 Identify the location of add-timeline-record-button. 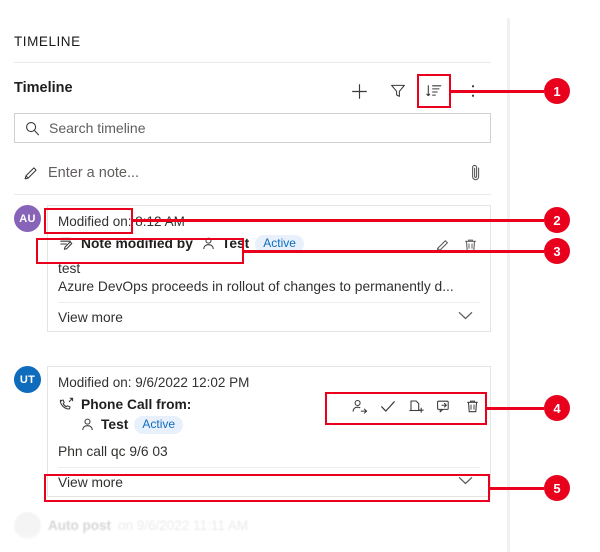
(359, 91).